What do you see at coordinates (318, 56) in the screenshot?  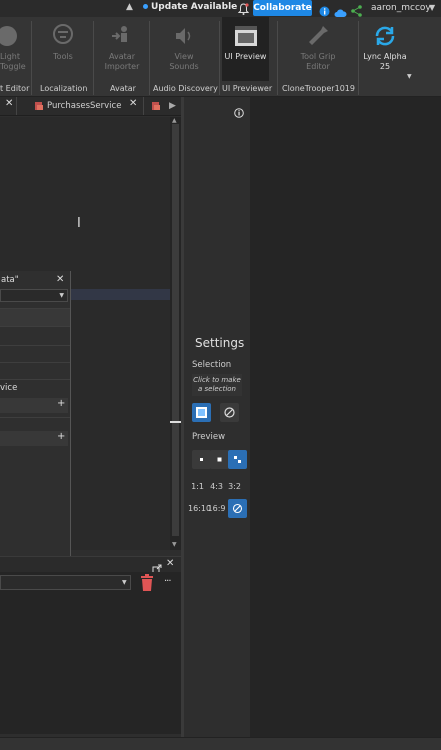 I see `ribbon-item-label: Tool Grip` at bounding box center [318, 56].